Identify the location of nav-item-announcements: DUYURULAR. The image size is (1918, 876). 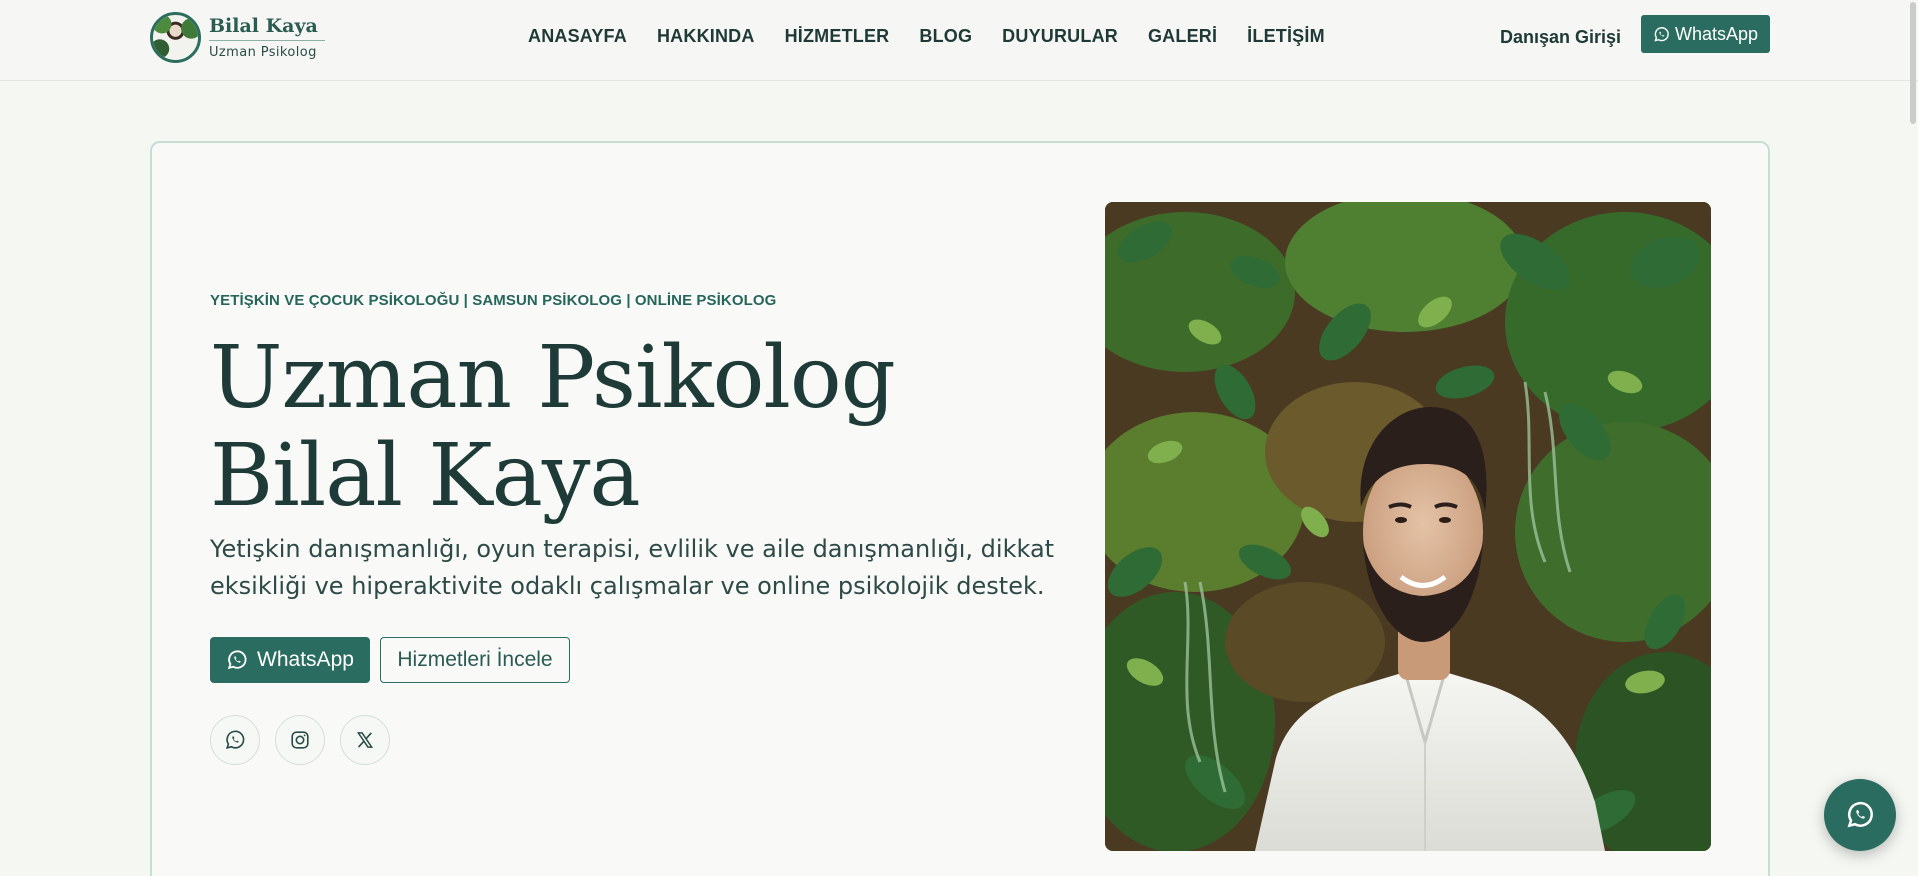
(1060, 36).